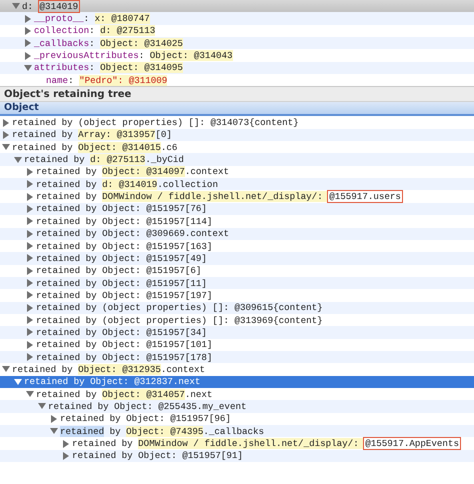  What do you see at coordinates (121, 332) in the screenshot?
I see `row-text: retained by Object: @151957[34]` at bounding box center [121, 332].